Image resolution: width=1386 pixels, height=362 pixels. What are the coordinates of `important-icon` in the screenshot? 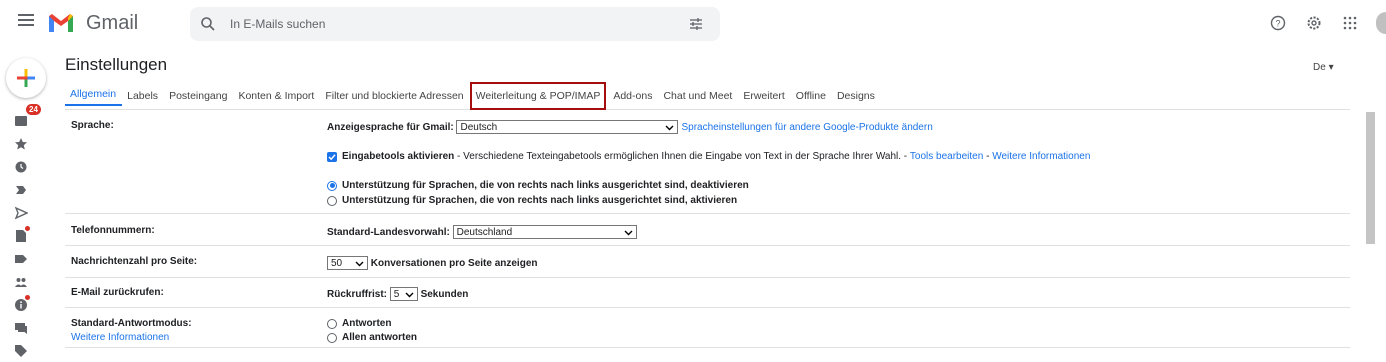 It's located at (21, 190).